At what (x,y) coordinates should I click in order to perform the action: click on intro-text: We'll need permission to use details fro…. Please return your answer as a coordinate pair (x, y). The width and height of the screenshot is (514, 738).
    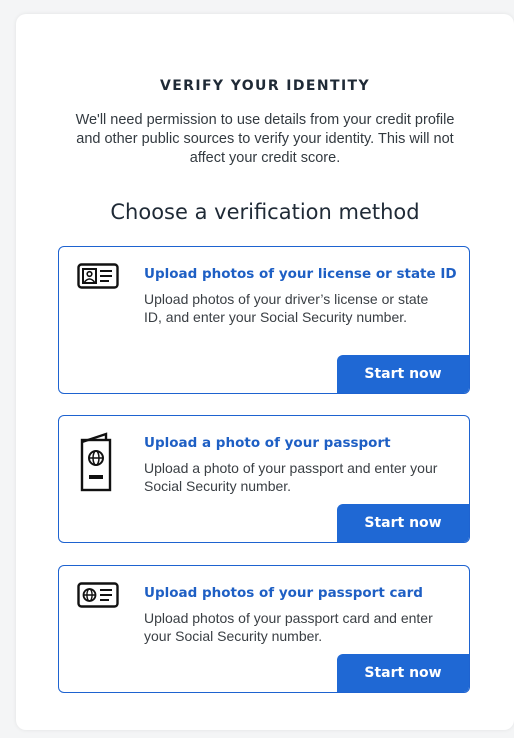
    Looking at the image, I should click on (265, 139).